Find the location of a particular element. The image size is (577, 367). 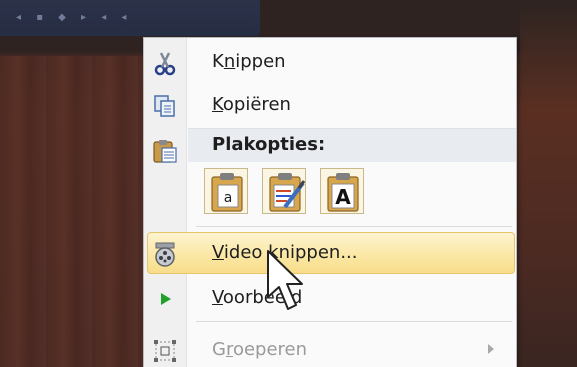

menu-item-group: Groeperen is located at coordinates (330, 348).